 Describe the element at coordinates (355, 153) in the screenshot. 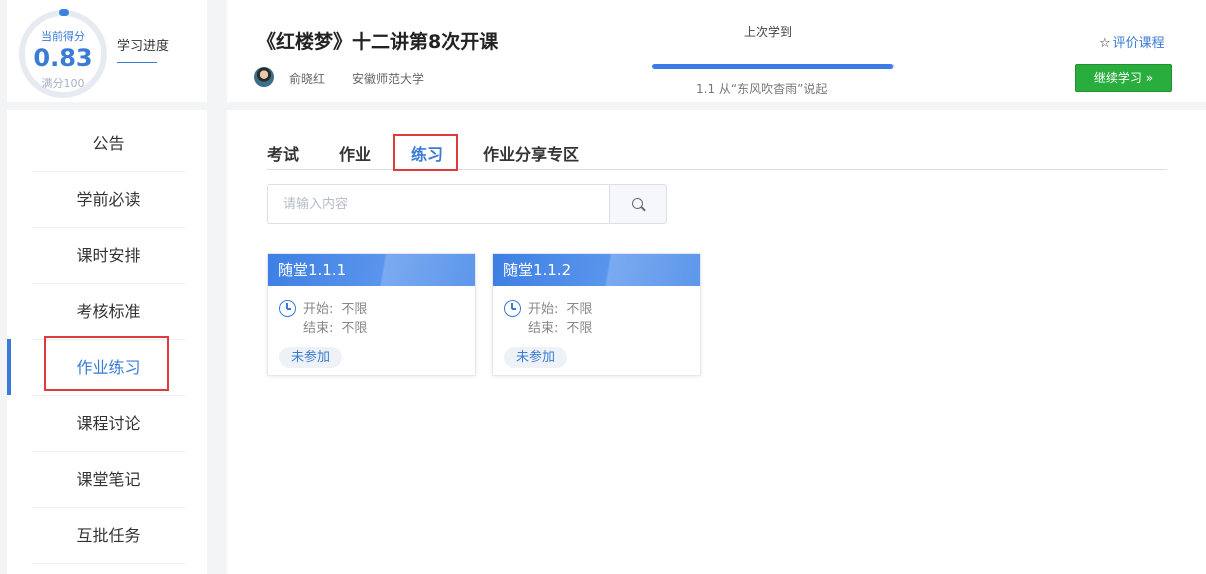

I see `tab-homework: 作业` at that location.